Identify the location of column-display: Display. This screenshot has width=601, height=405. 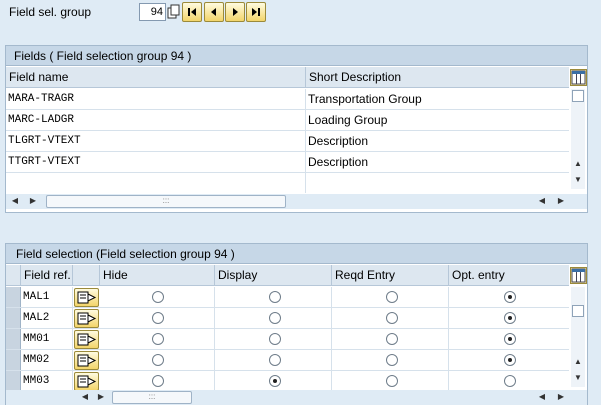
(273, 275).